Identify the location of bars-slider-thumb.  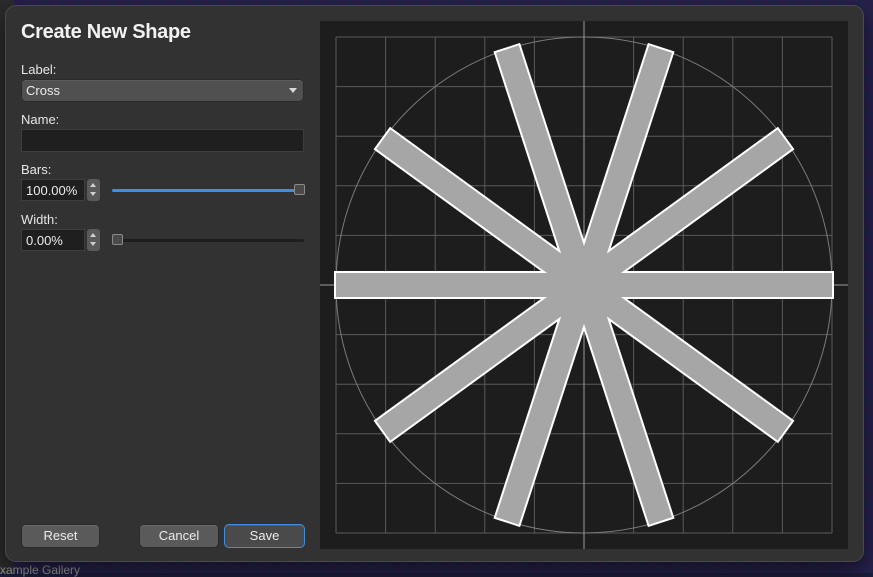
(299, 189).